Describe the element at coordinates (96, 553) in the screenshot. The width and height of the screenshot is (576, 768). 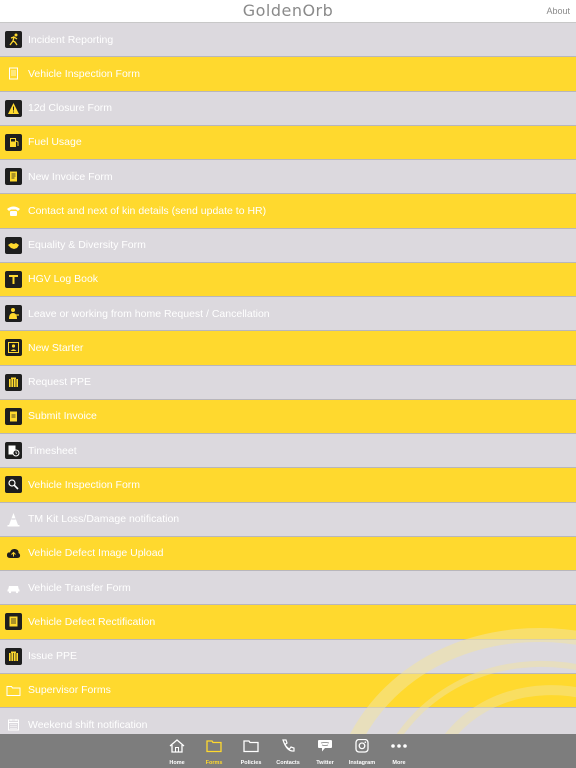
I see `form-list-item-label: Vehicle Defect Image Upload` at that location.